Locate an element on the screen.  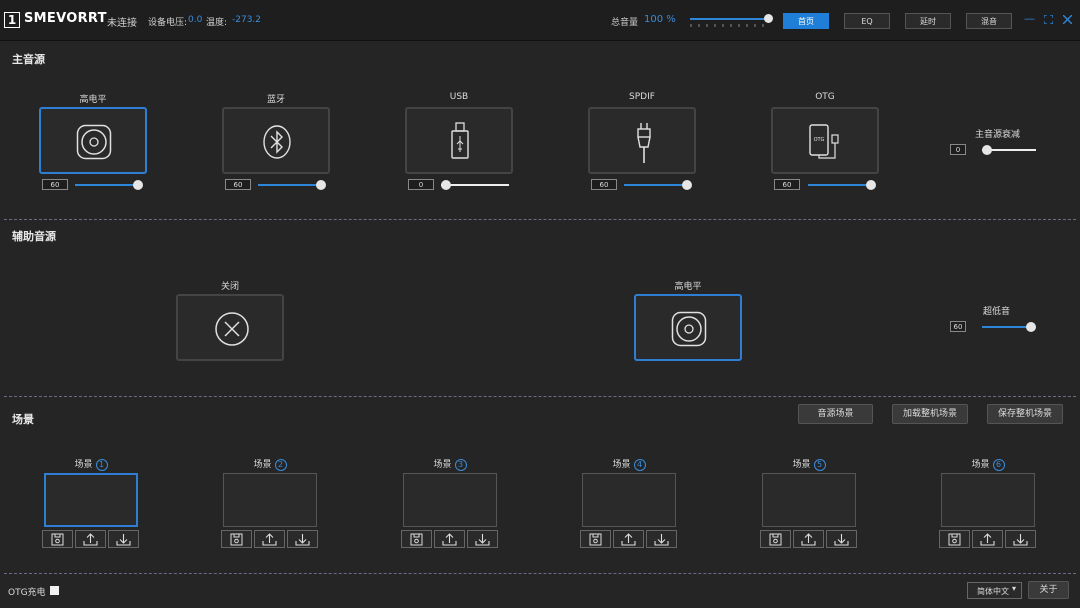
minimize-icon: — is located at coordinates (1029, 18).